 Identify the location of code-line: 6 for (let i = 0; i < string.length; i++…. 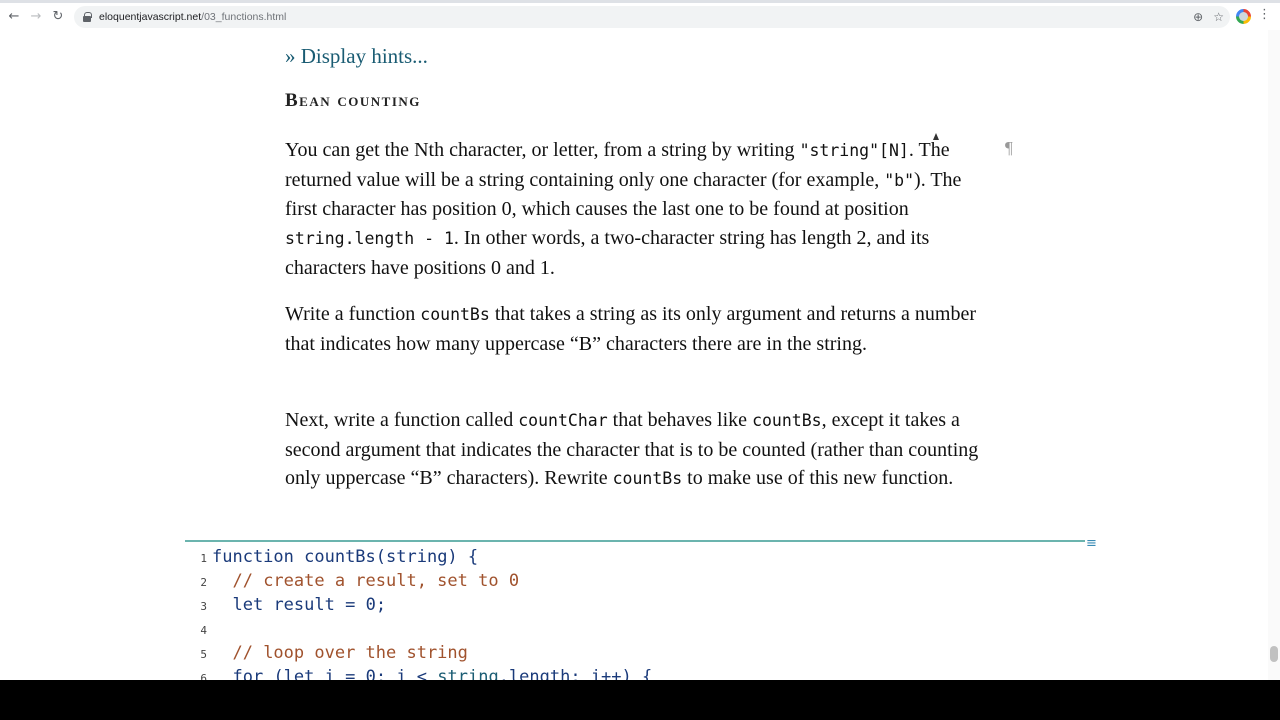
(635, 672).